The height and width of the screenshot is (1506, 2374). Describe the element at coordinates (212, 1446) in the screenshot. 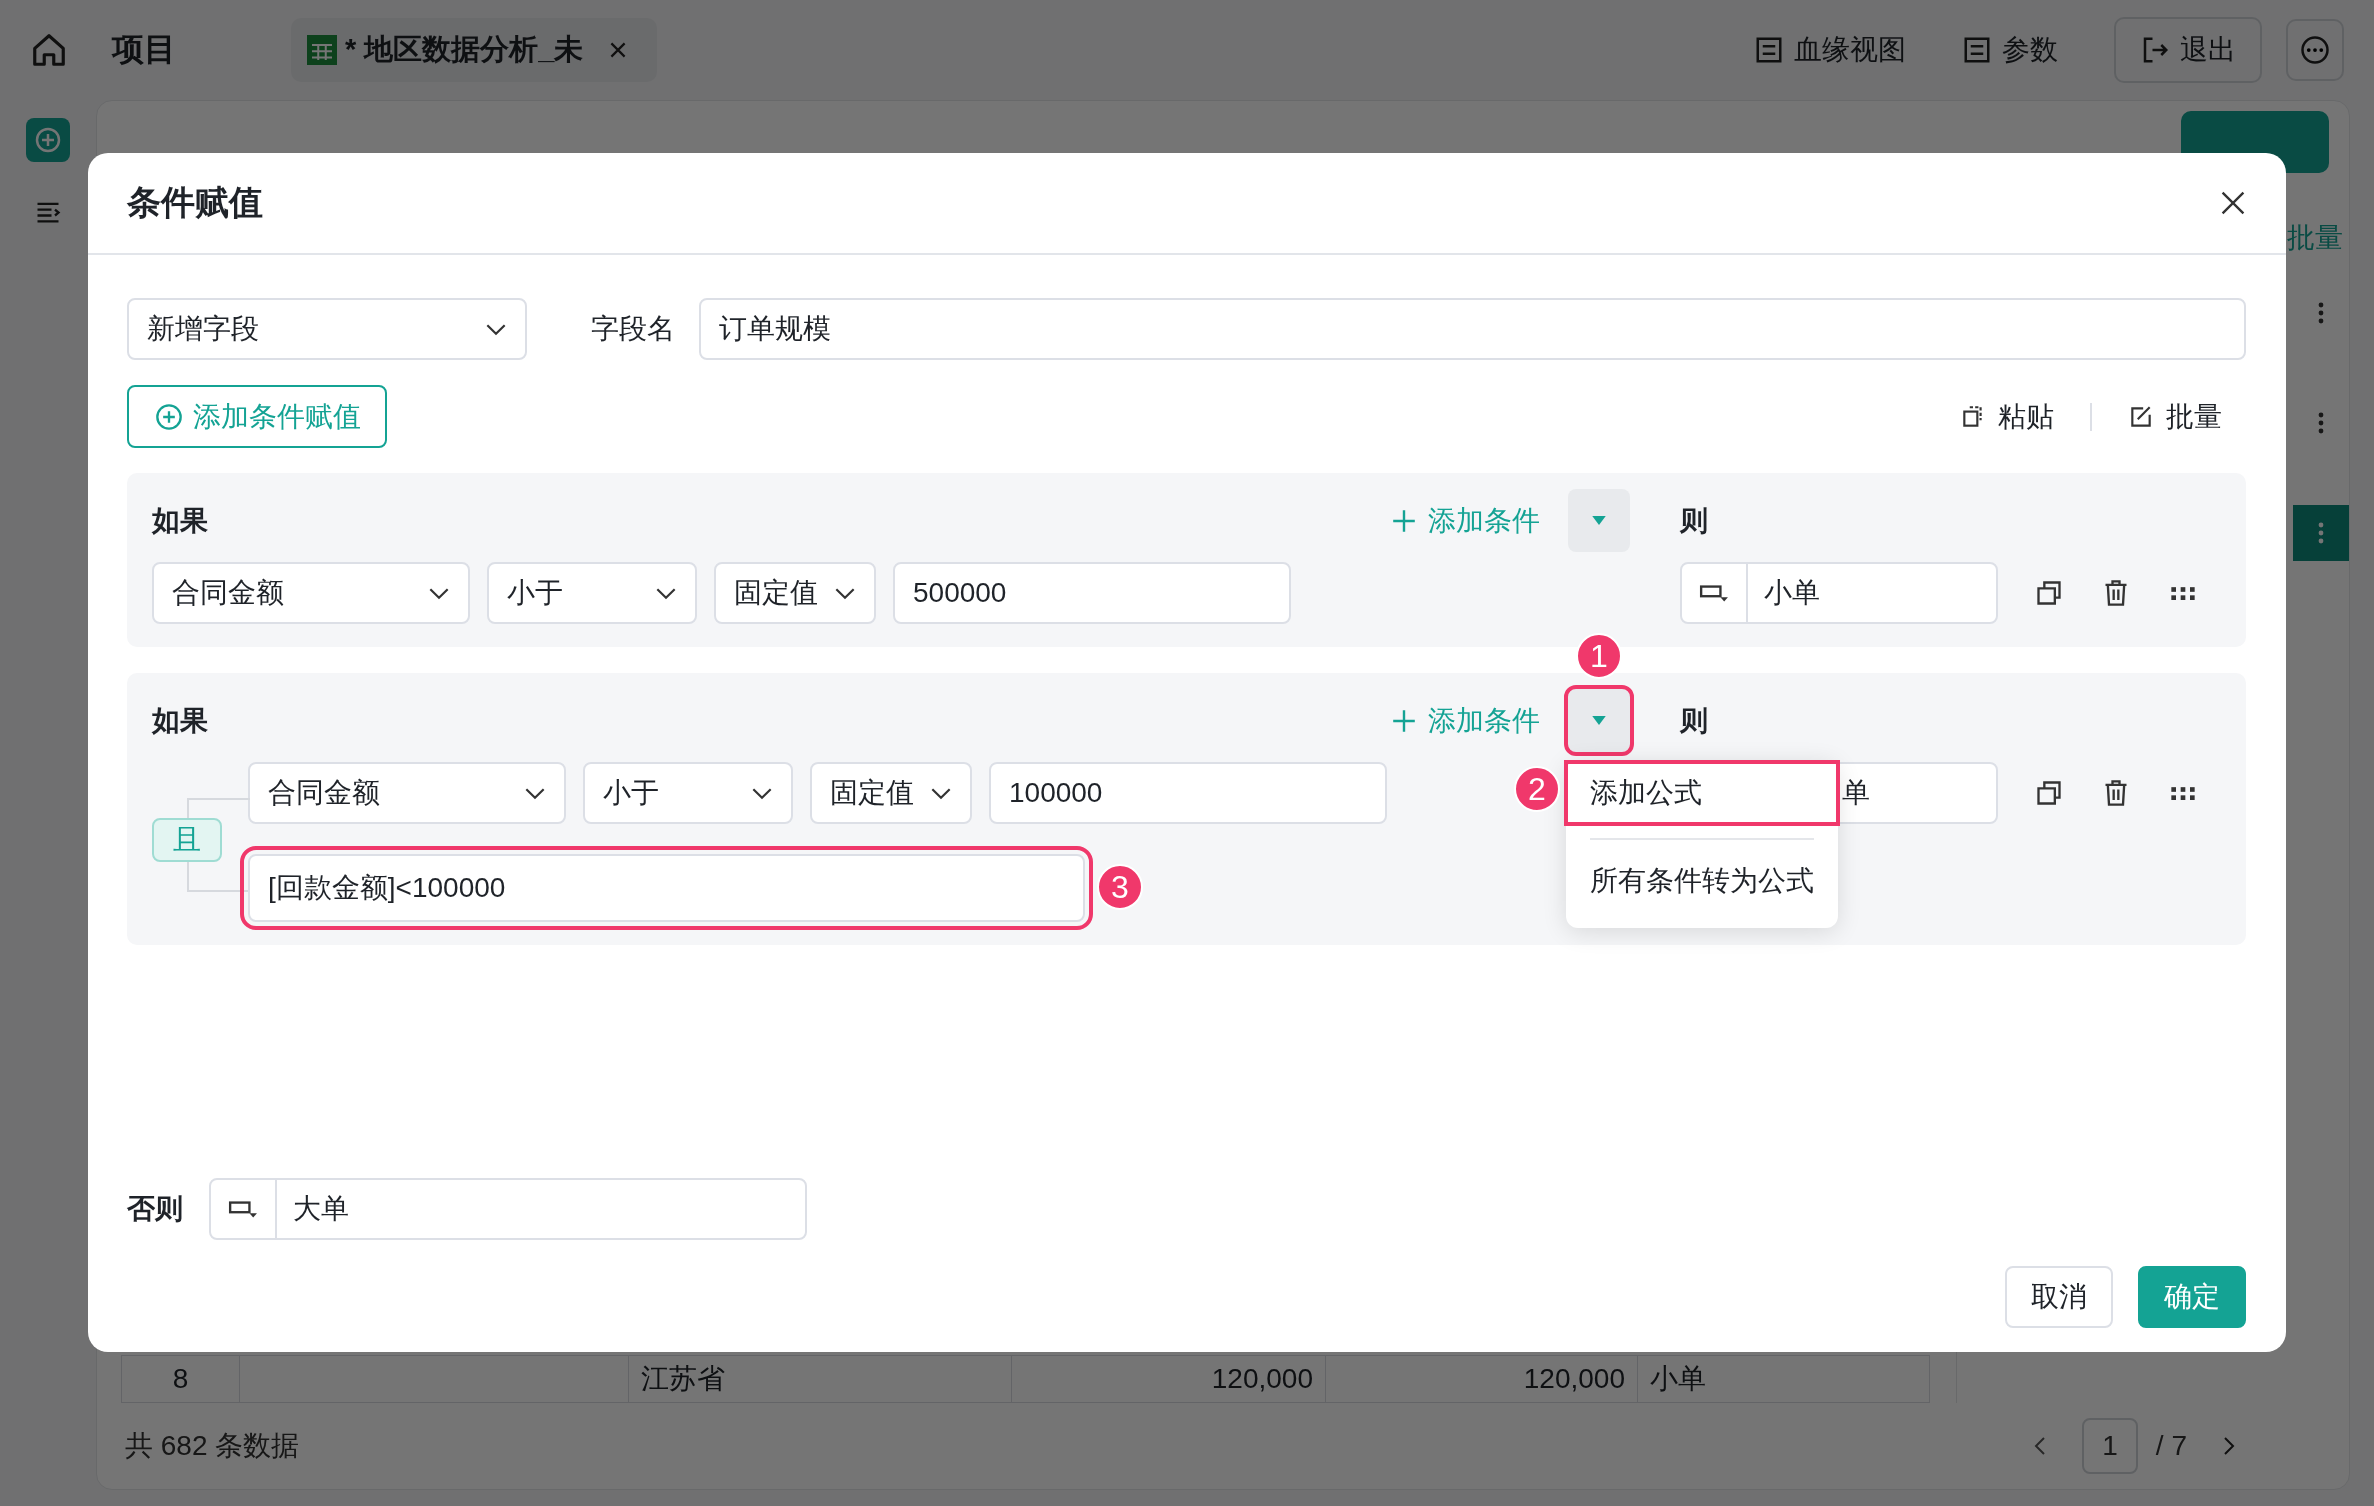

I see `record-count: 共 682 条数据` at that location.